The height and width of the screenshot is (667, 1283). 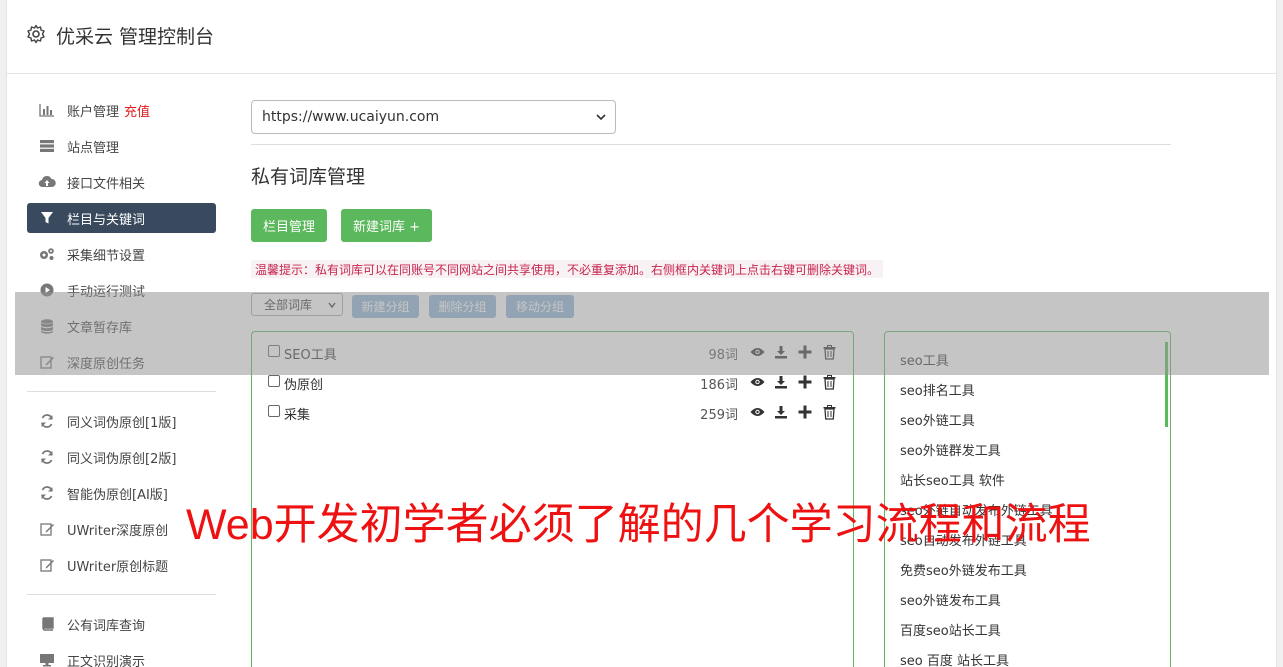 I want to click on sidebar-item-public-lexicon: 公有词库查询, so click(x=121, y=624).